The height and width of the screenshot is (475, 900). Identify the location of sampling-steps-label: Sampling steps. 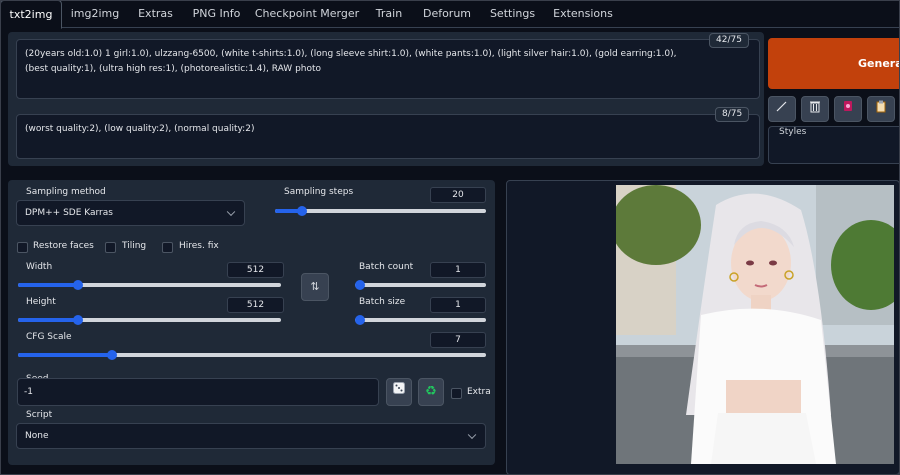
(319, 192).